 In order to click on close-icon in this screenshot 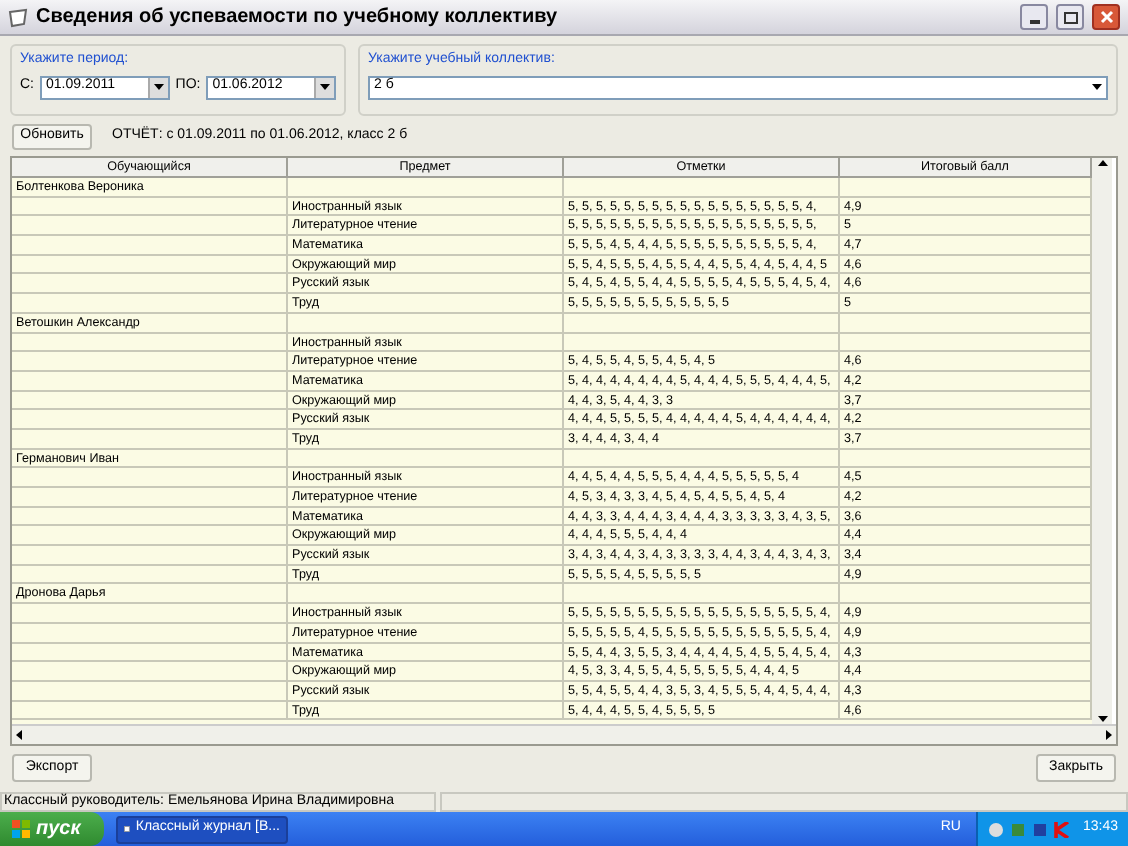, I will do `click(1106, 17)`.